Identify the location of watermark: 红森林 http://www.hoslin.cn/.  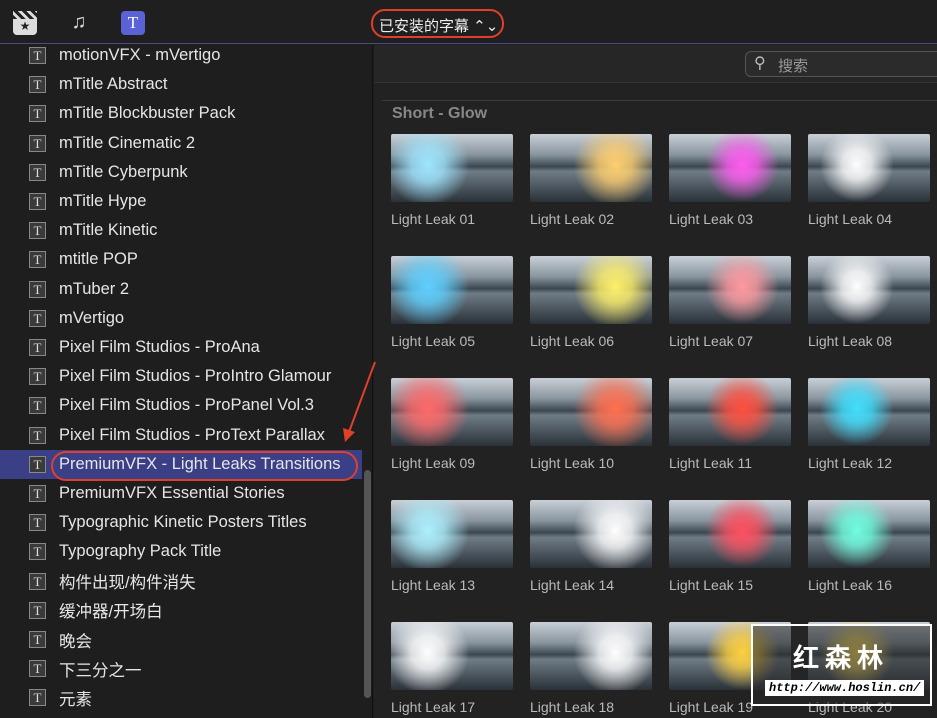
(841, 665).